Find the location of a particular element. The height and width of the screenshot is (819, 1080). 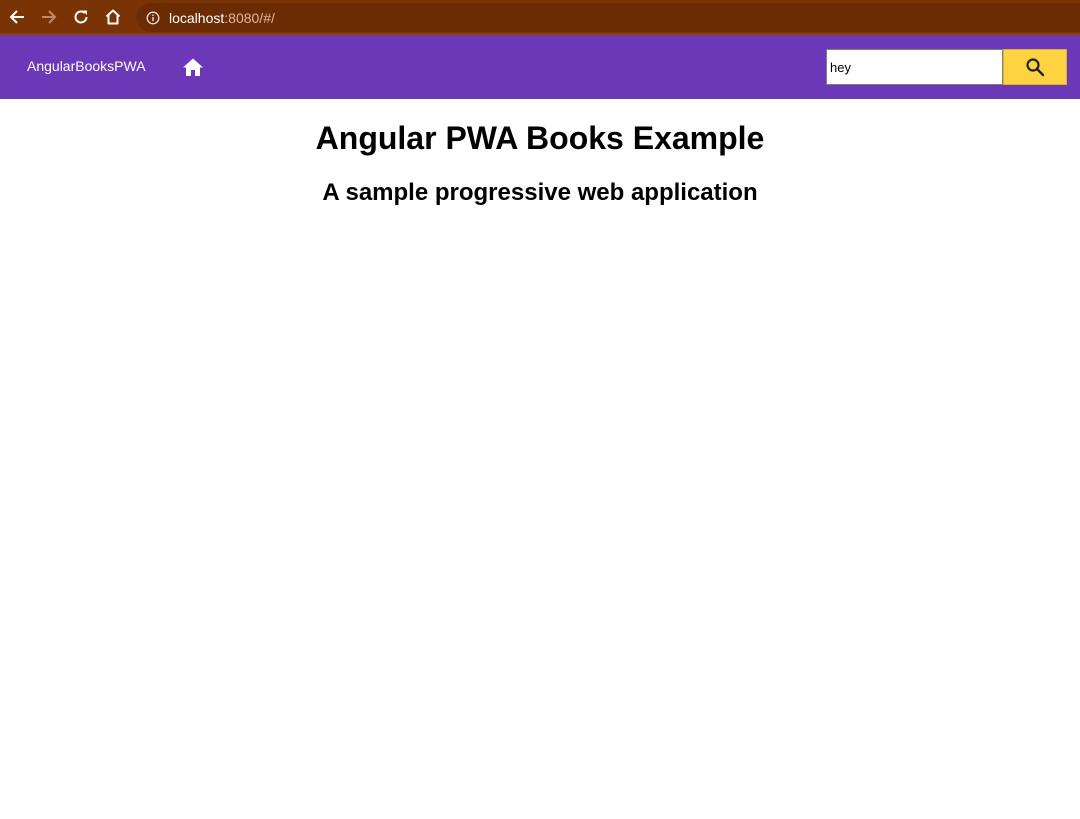

page-title: Angular PWA Books Example is located at coordinates (540, 138).